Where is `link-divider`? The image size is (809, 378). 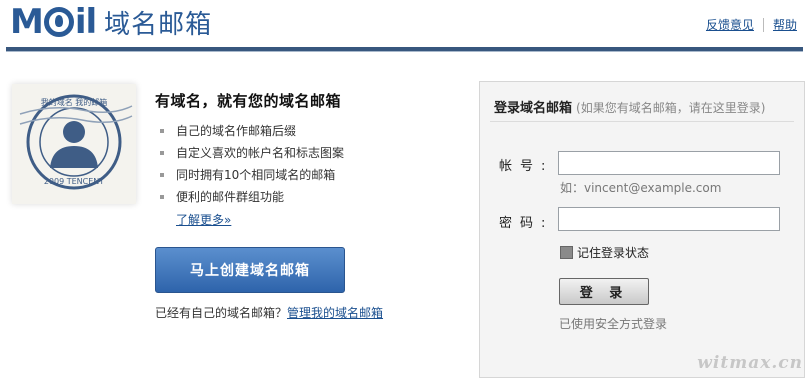 link-divider is located at coordinates (763, 24).